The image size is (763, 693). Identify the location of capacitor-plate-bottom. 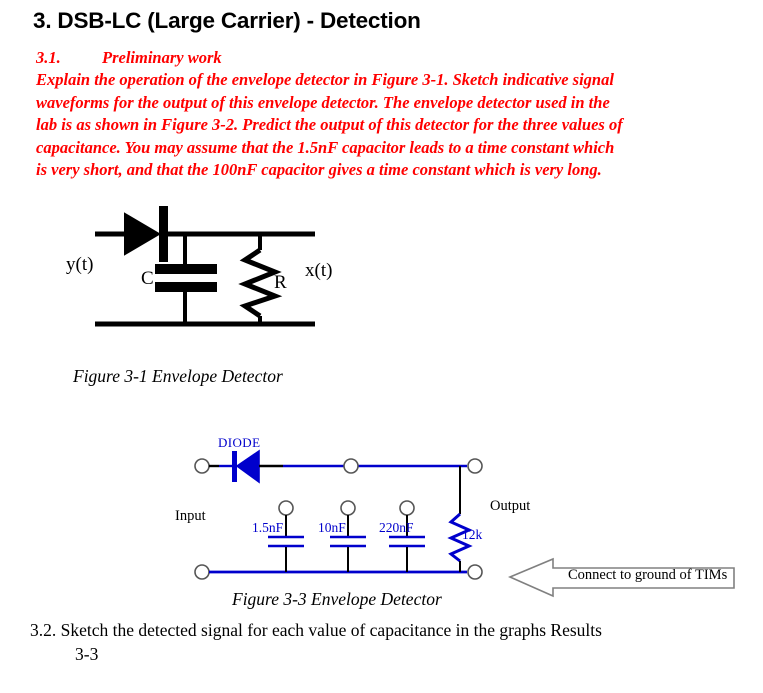
(186, 287).